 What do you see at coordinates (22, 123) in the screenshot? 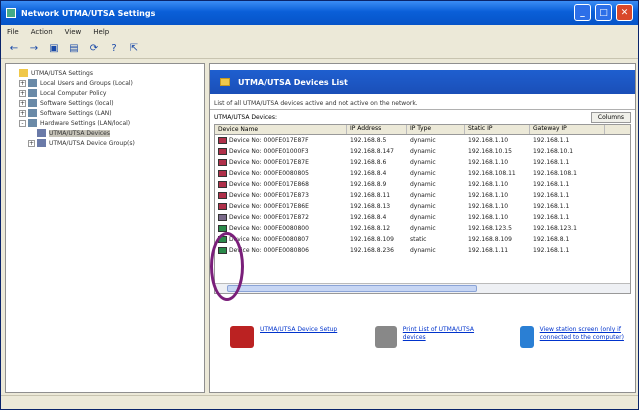
I see `expand-toggle-icon: -` at bounding box center [22, 123].